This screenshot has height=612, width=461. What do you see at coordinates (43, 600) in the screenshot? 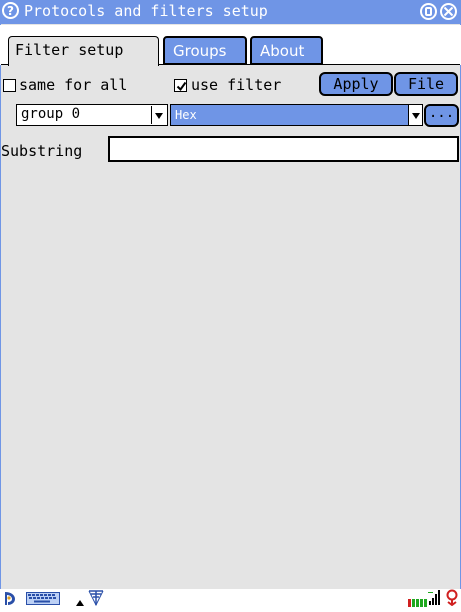
I see `keyboard-icon` at bounding box center [43, 600].